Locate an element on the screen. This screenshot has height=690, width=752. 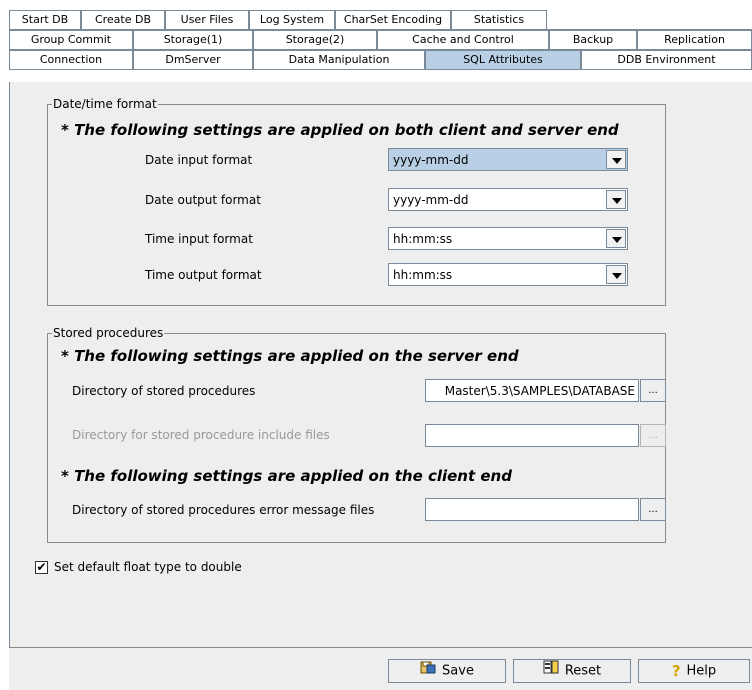
time-output-format-select: hh:mm:ss is located at coordinates (508, 274).